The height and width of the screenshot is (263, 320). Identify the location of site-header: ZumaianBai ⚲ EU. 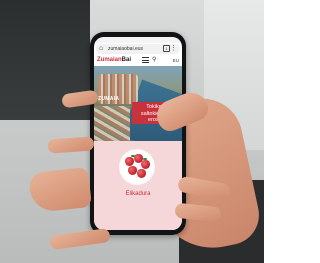
(138, 60).